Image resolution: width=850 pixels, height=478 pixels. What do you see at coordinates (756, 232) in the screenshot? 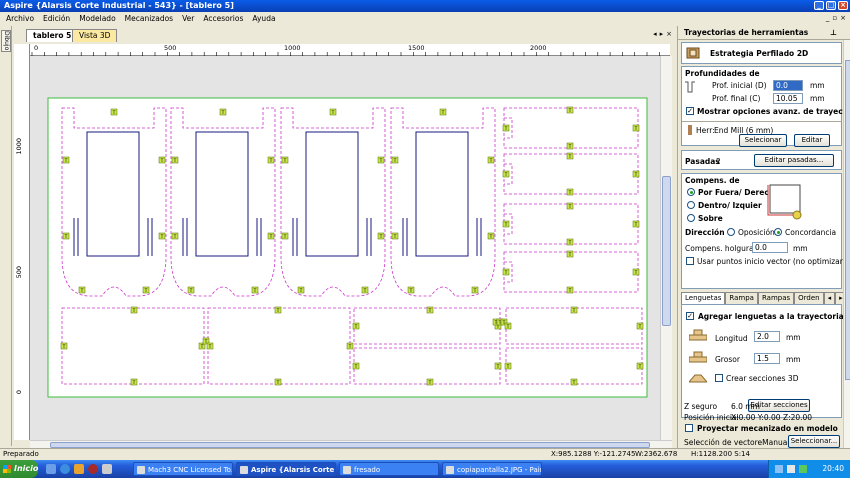
I see `opposite-label: Oposición` at bounding box center [756, 232].